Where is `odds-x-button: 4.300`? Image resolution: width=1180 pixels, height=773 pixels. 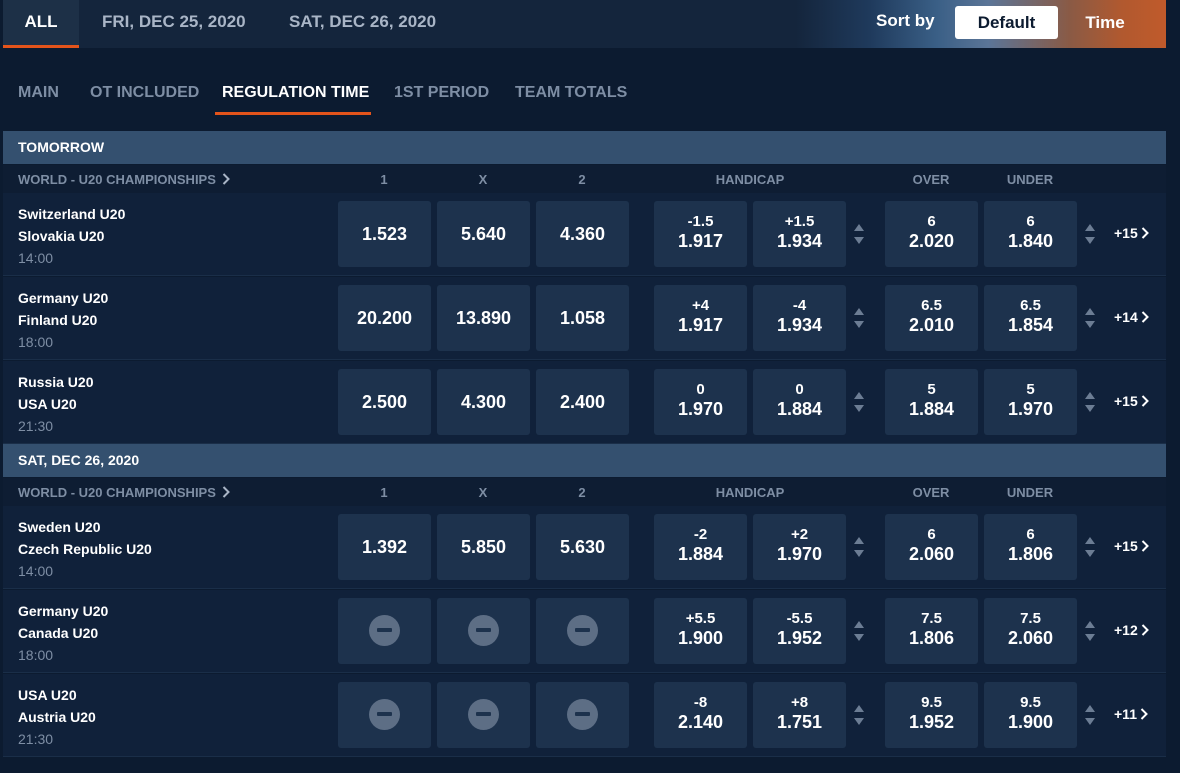
odds-x-button: 4.300 is located at coordinates (483, 402).